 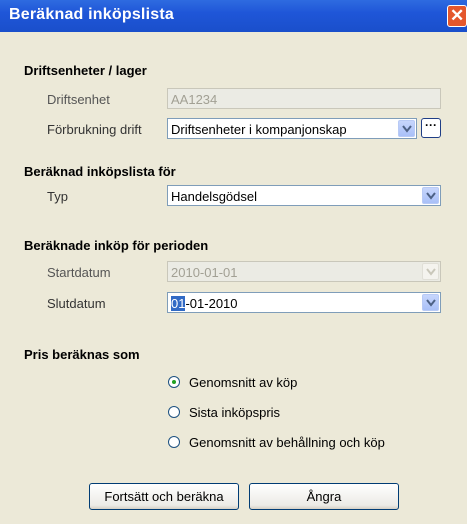 I want to click on start-dropdown-button, so click(x=430, y=271).